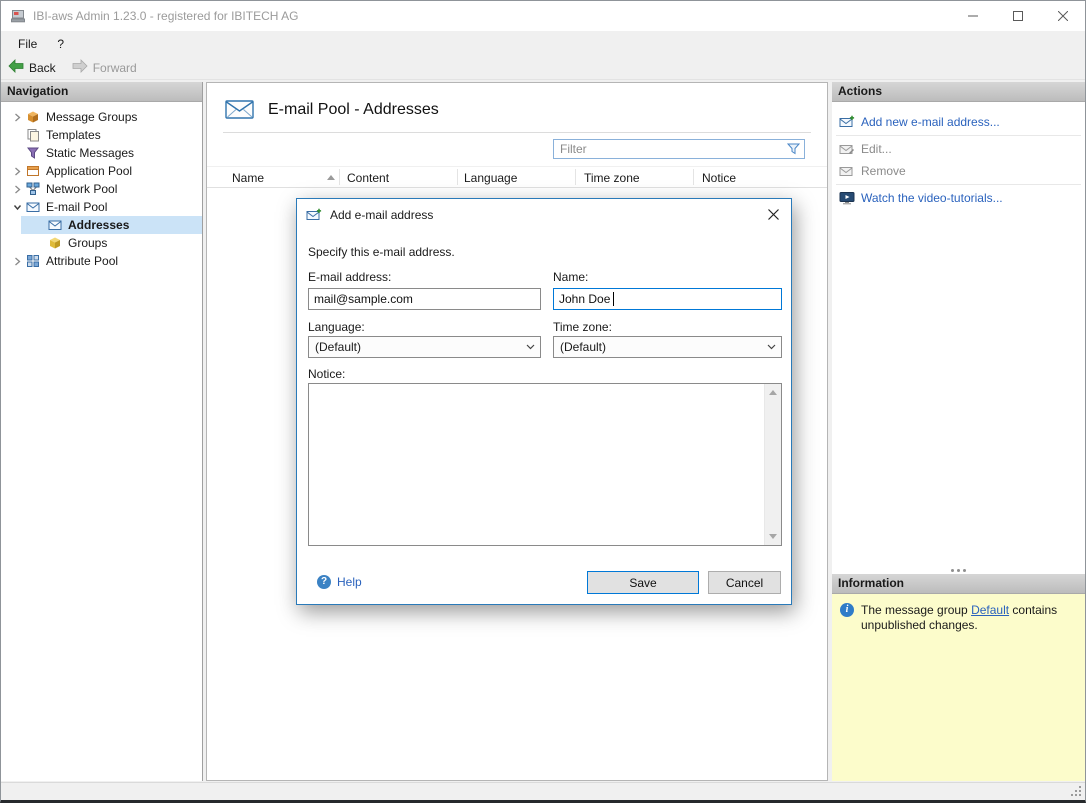 The image size is (1086, 803). I want to click on filter-funnel-icon, so click(793, 149).